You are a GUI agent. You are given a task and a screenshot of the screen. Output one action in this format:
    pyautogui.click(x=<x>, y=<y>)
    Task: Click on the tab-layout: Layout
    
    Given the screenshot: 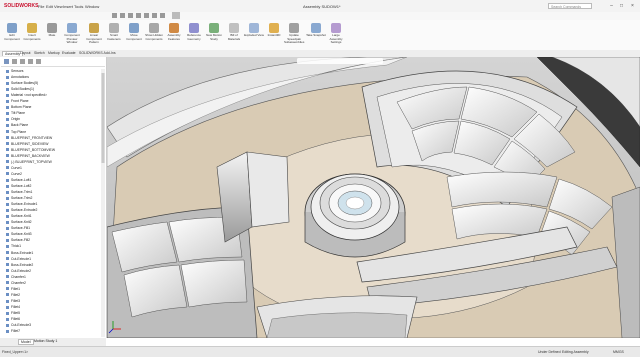 What is the action you would take?
    pyautogui.click(x=25, y=53)
    